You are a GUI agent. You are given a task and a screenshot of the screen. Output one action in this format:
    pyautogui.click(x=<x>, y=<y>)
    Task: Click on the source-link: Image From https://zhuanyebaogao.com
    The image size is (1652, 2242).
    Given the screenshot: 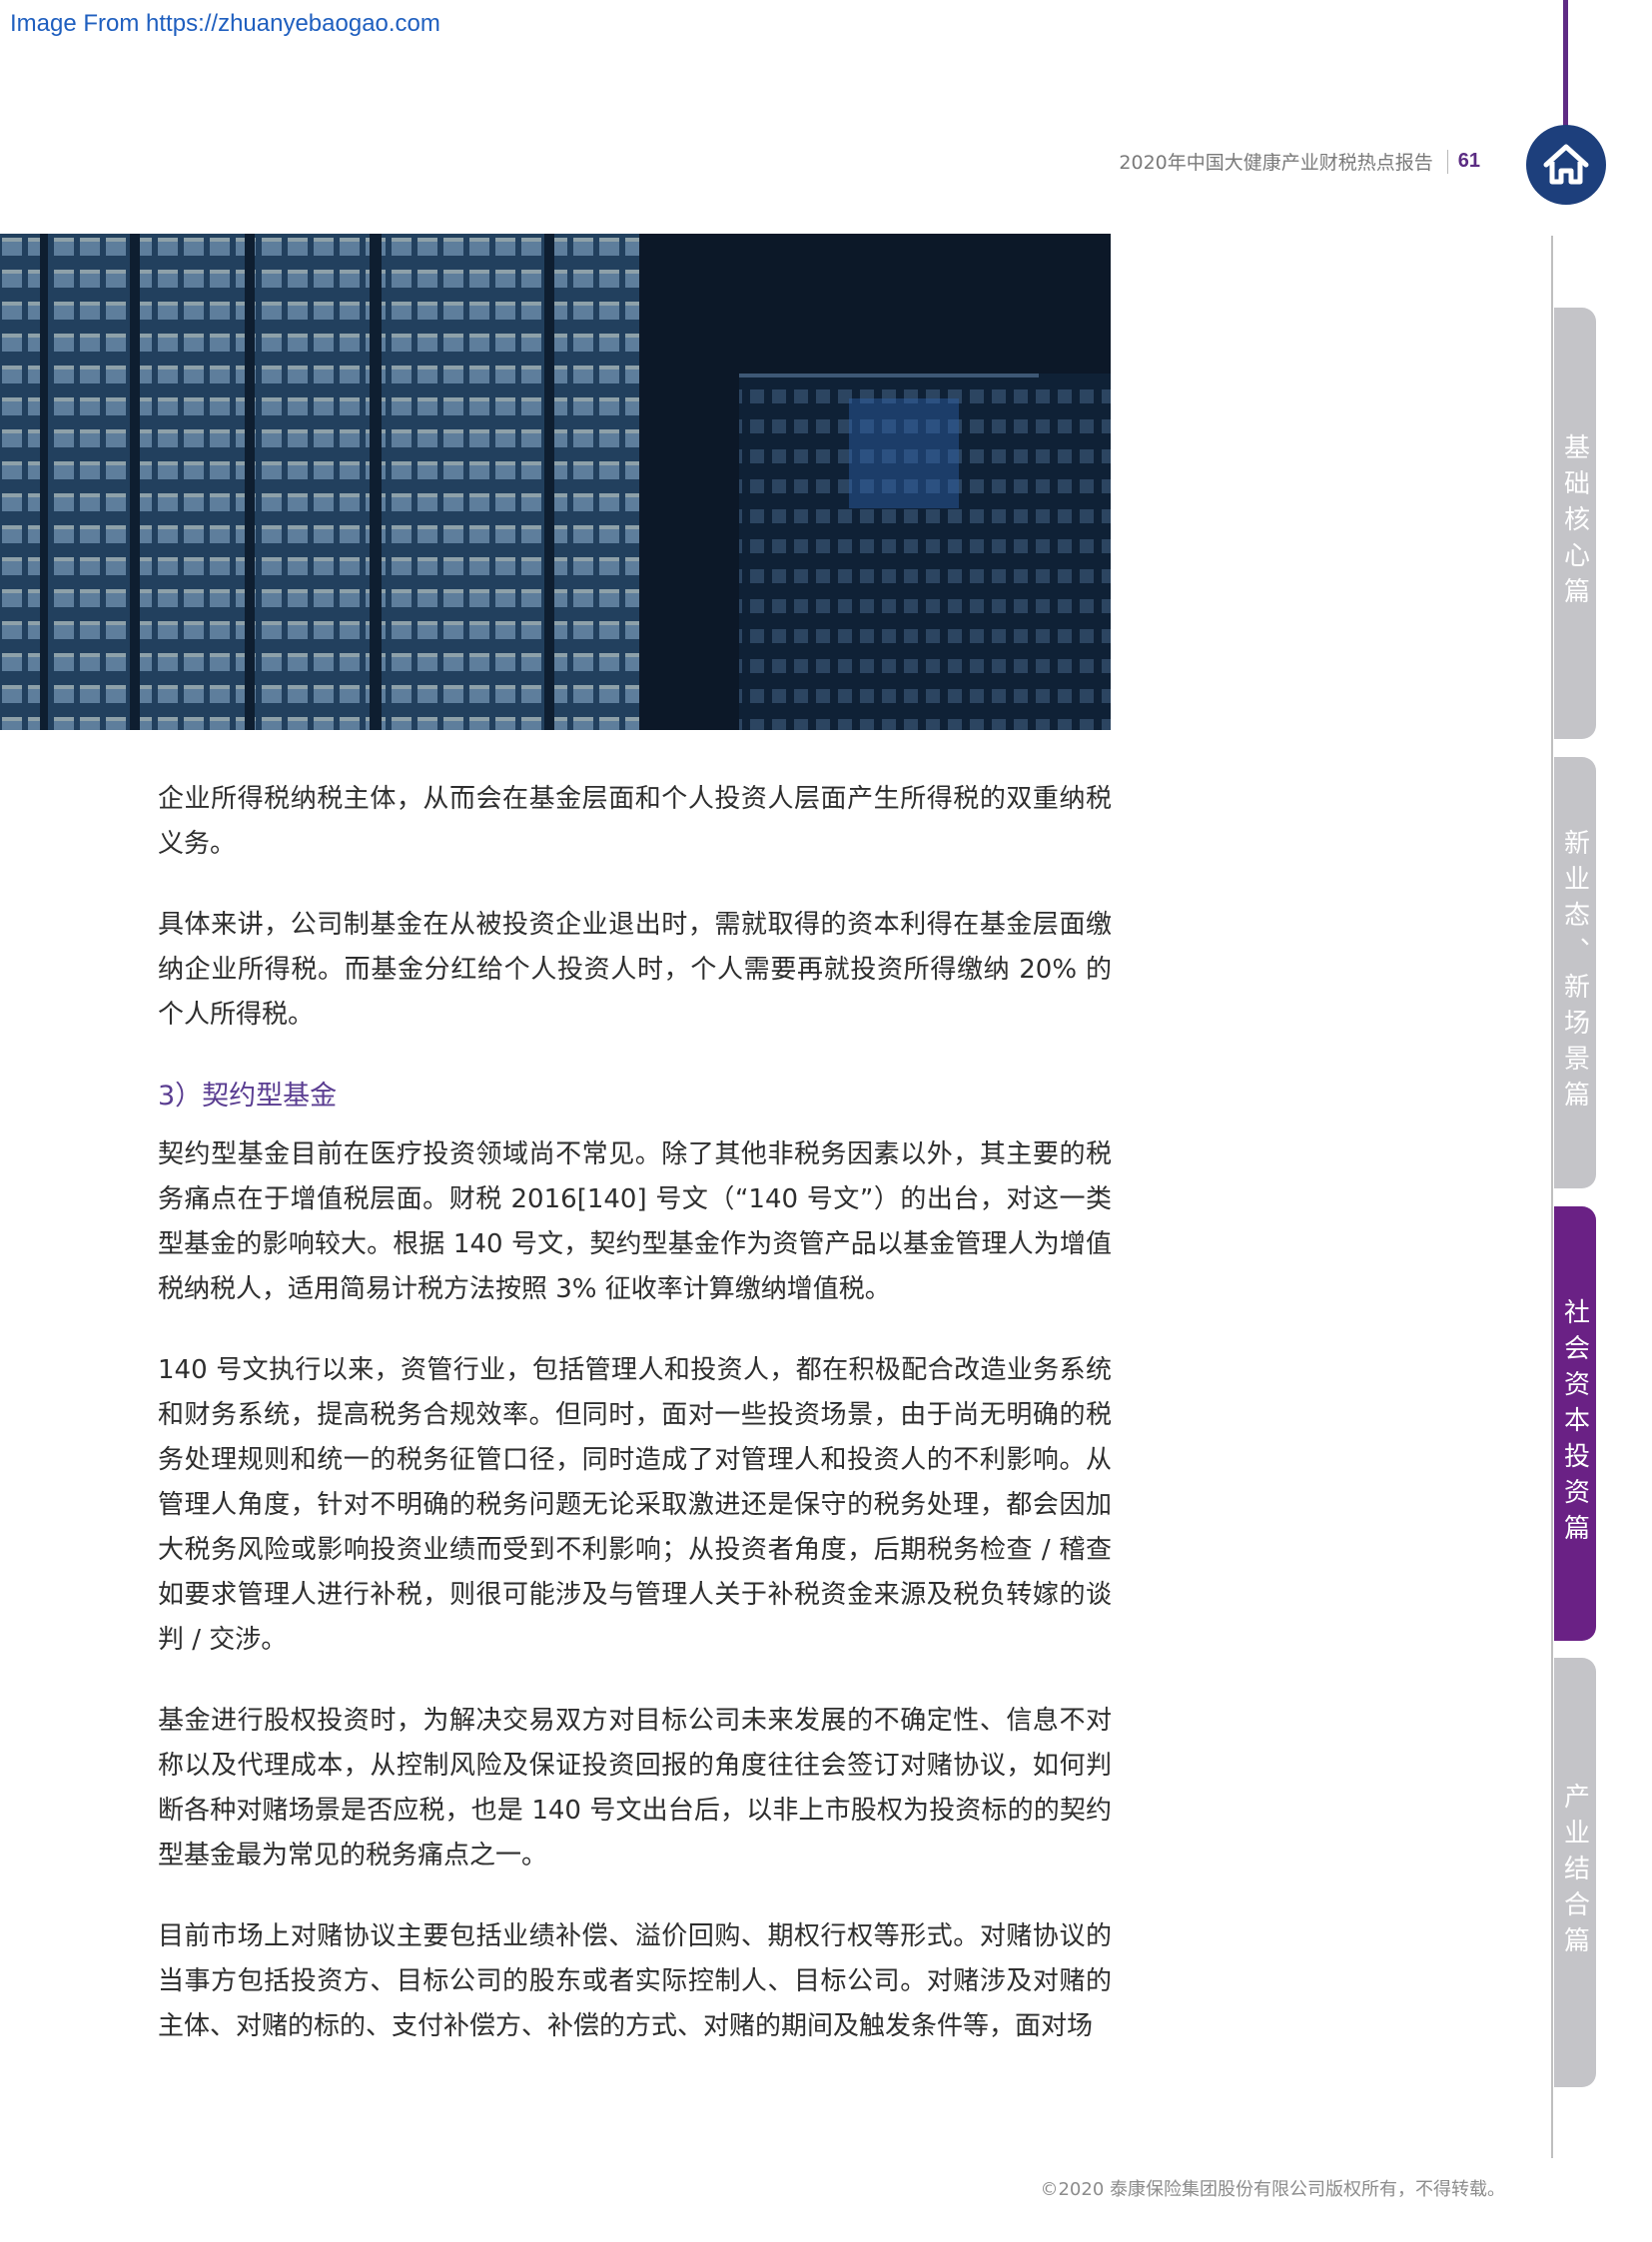 What is the action you would take?
    pyautogui.click(x=225, y=24)
    